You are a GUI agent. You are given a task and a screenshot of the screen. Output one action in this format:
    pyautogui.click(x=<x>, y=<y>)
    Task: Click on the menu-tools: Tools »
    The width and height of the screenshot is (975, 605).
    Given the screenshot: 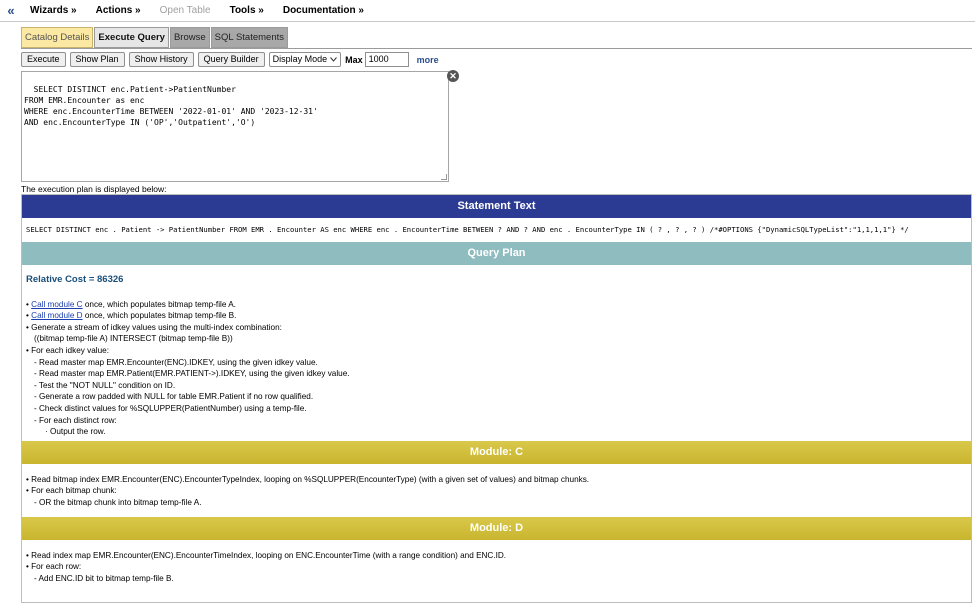 What is the action you would take?
    pyautogui.click(x=247, y=10)
    